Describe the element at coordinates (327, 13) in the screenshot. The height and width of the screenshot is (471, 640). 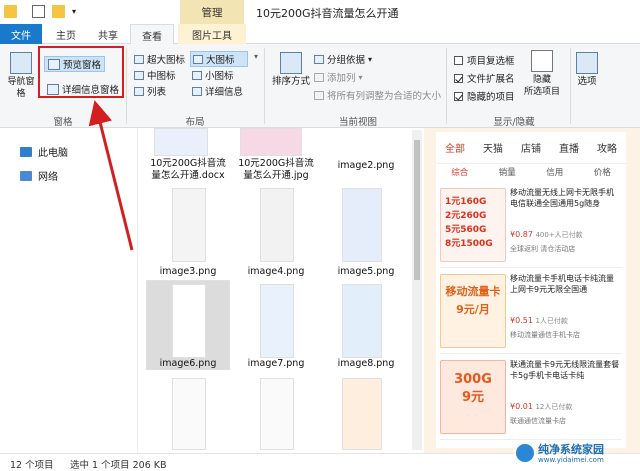
I see `window-title: 10元200G抖音流量怎么开通` at that location.